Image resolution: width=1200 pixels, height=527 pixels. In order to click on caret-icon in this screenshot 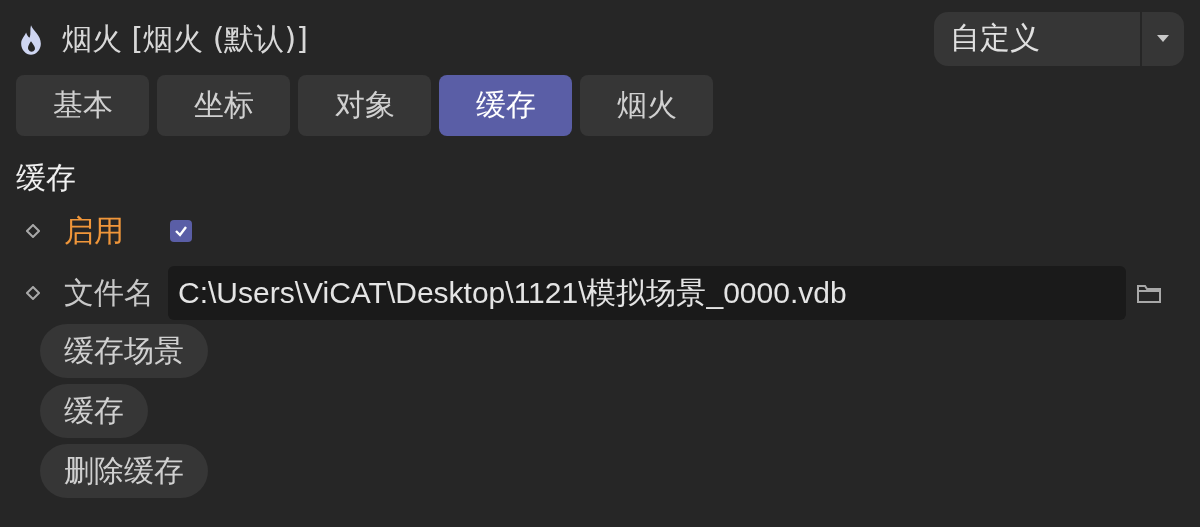, I will do `click(1163, 38)`.